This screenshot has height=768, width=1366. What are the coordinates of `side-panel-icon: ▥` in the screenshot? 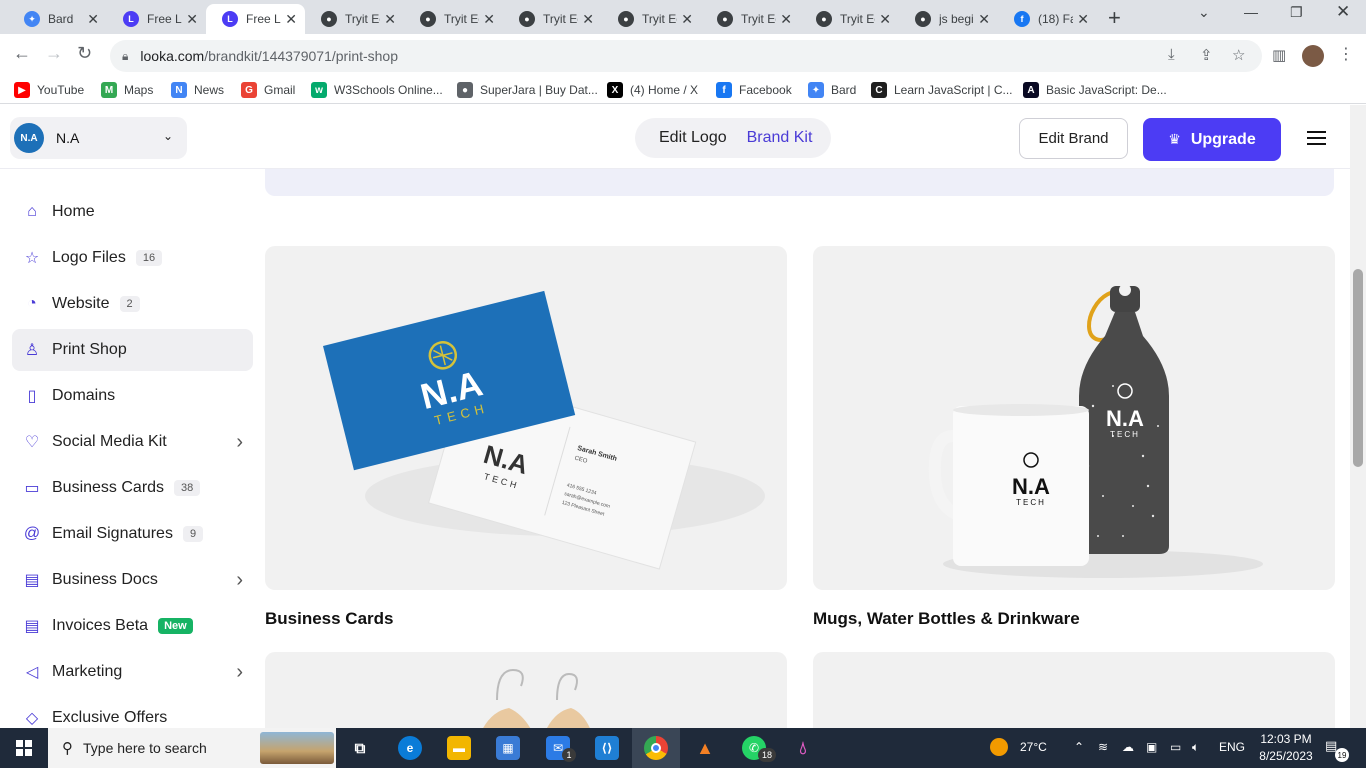 It's located at (1279, 55).